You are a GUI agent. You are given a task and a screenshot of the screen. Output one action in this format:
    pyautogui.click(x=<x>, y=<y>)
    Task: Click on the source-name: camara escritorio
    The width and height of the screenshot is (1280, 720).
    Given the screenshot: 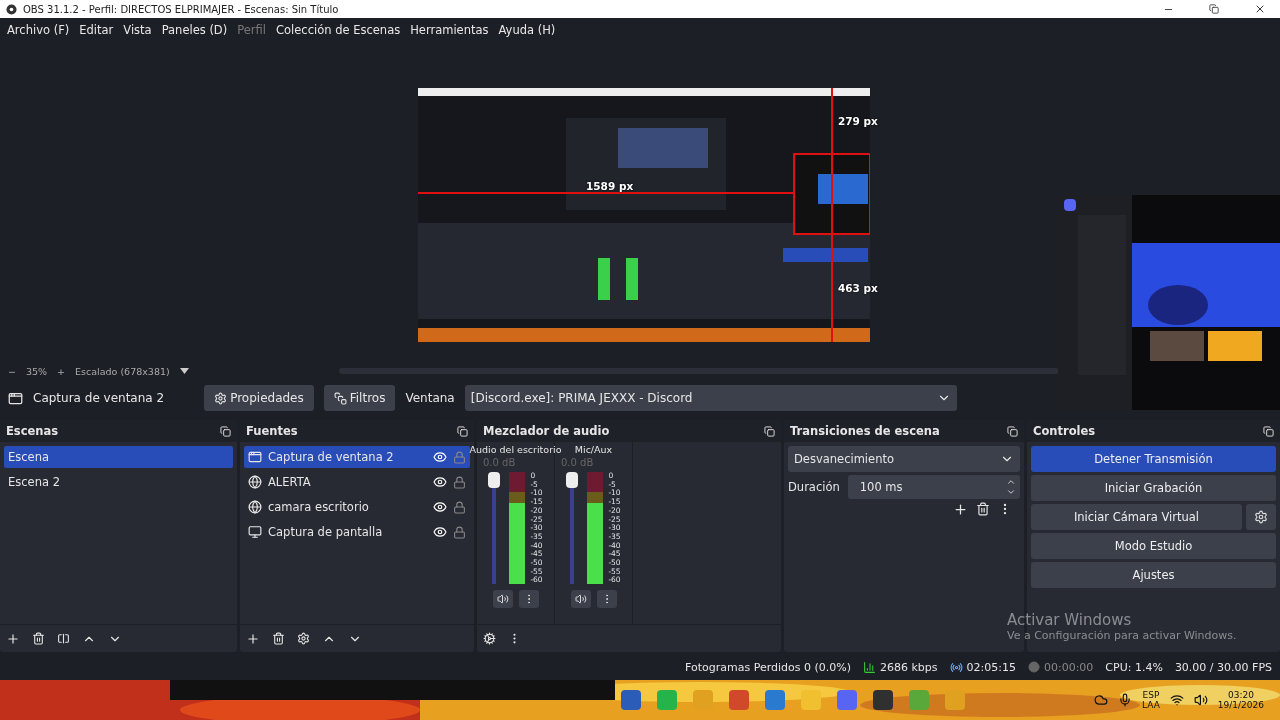 What is the action you would take?
    pyautogui.click(x=319, y=507)
    